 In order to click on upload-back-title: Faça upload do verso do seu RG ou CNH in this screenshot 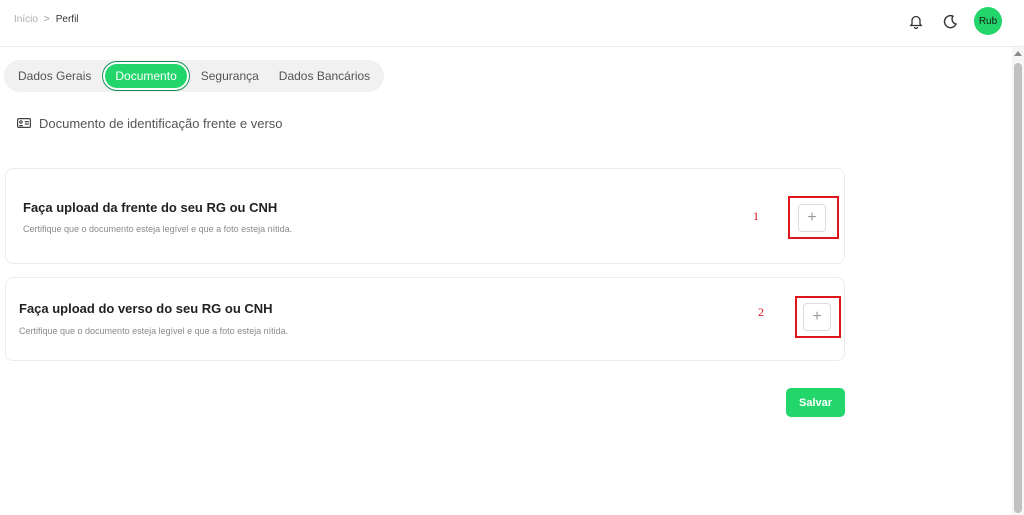, I will do `click(146, 308)`.